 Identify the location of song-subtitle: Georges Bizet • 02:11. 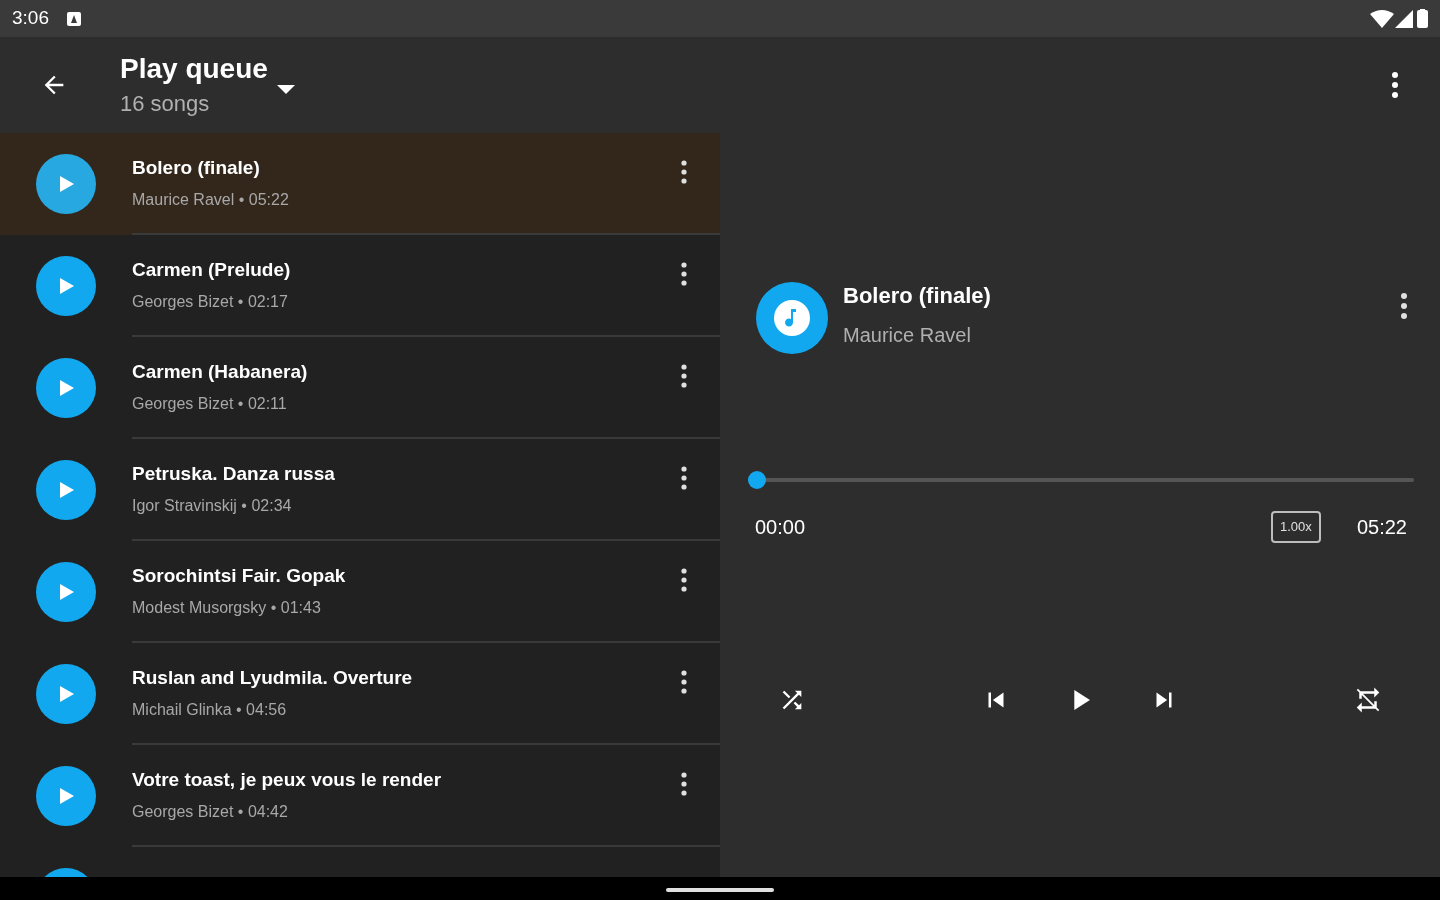
(210, 404).